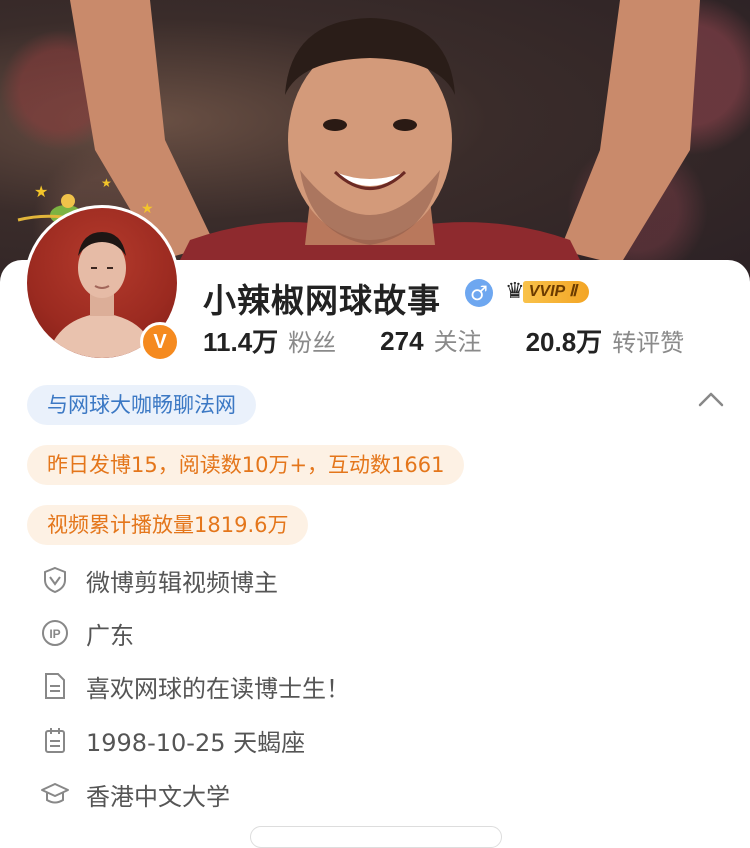  What do you see at coordinates (605, 340) in the screenshot?
I see `stat-reposts-comments-likes: 20.8万 转评赞` at bounding box center [605, 340].